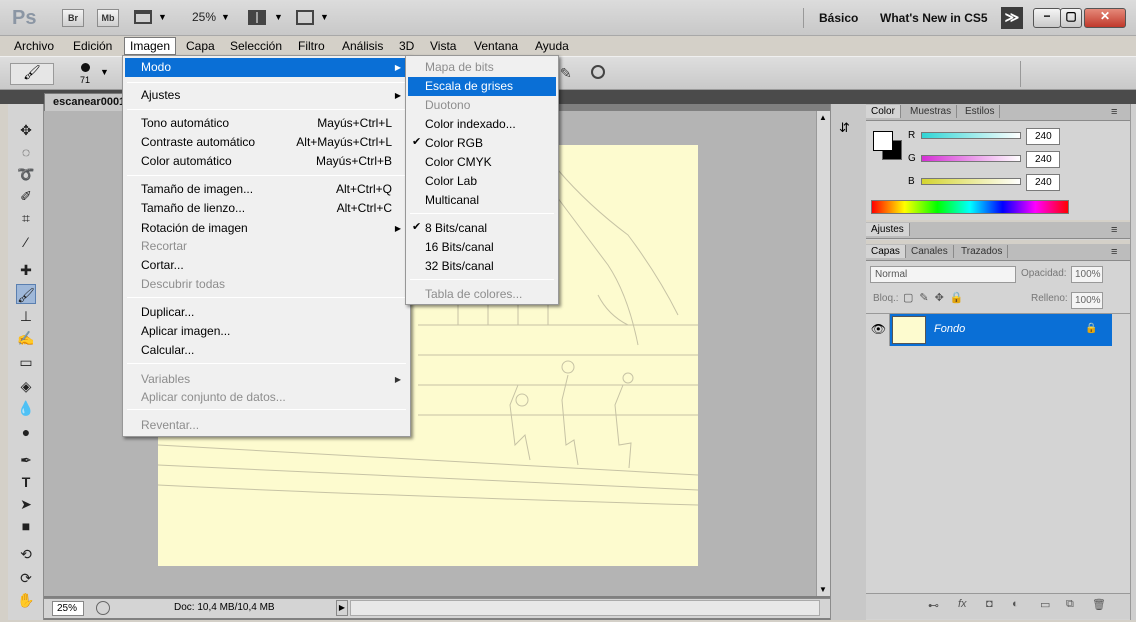 Image resolution: width=1136 pixels, height=622 pixels. What do you see at coordinates (971, 135) in the screenshot?
I see `channel-r-slider` at bounding box center [971, 135].